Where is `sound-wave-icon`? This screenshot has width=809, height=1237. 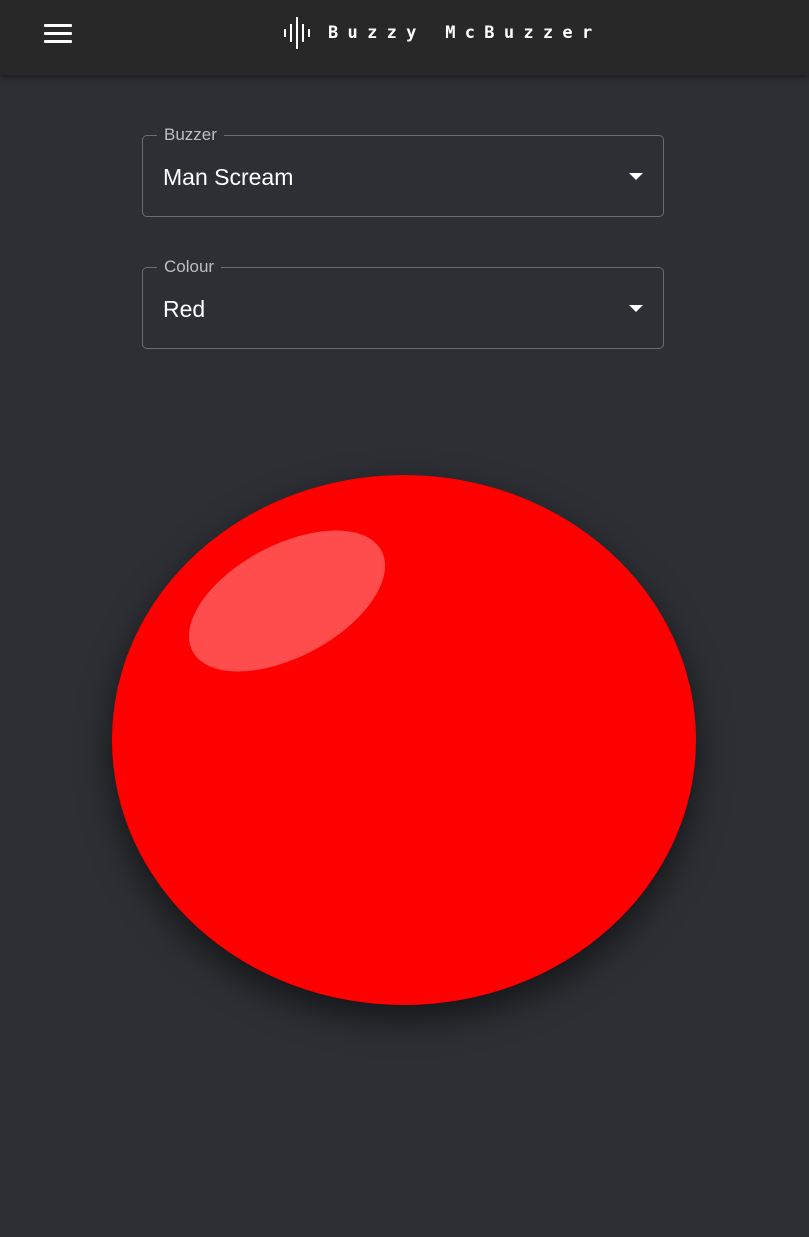 sound-wave-icon is located at coordinates (297, 33).